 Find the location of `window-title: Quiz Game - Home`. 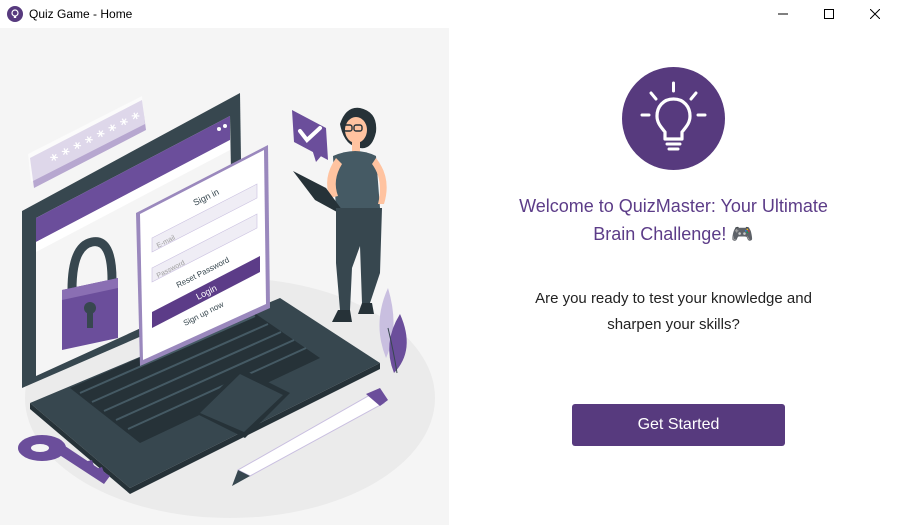

window-title: Quiz Game - Home is located at coordinates (81, 14).